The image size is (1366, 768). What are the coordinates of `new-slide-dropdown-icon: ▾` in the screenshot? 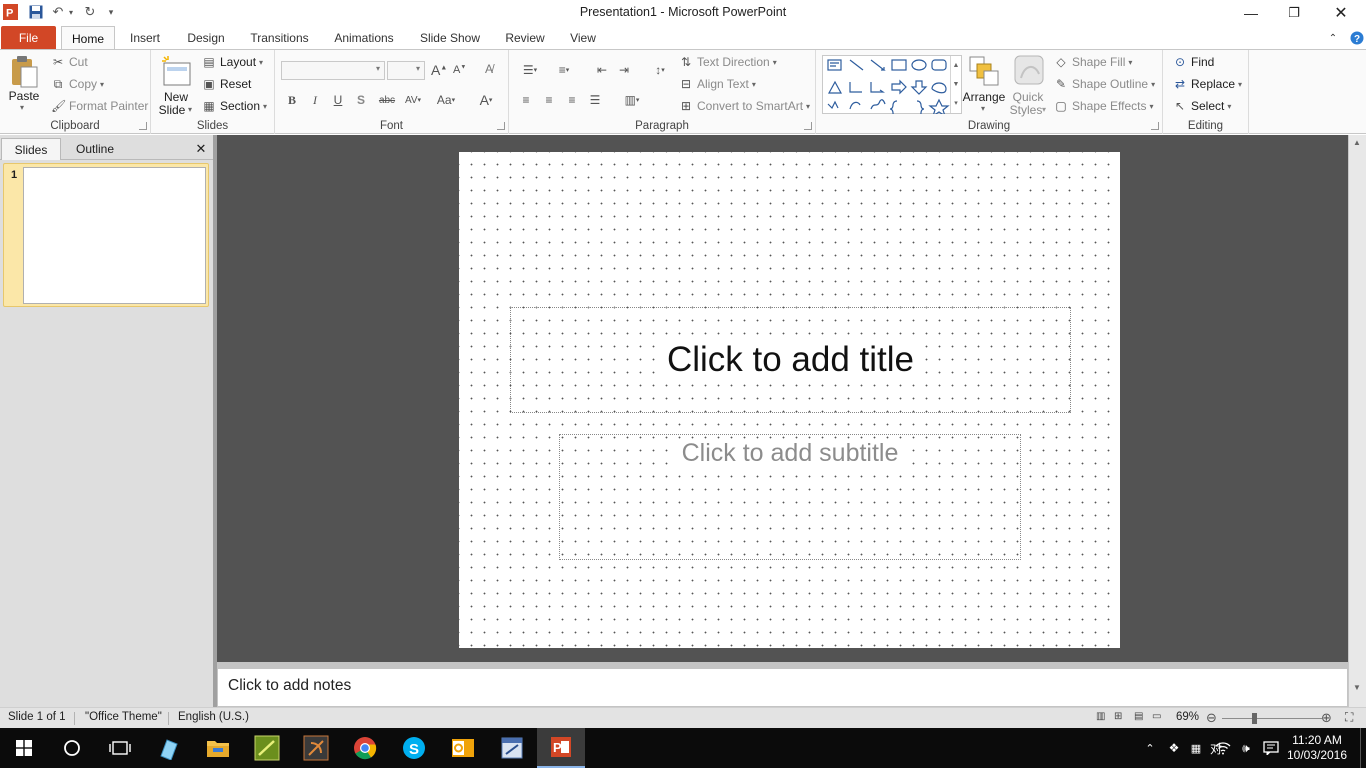 It's located at (190, 109).